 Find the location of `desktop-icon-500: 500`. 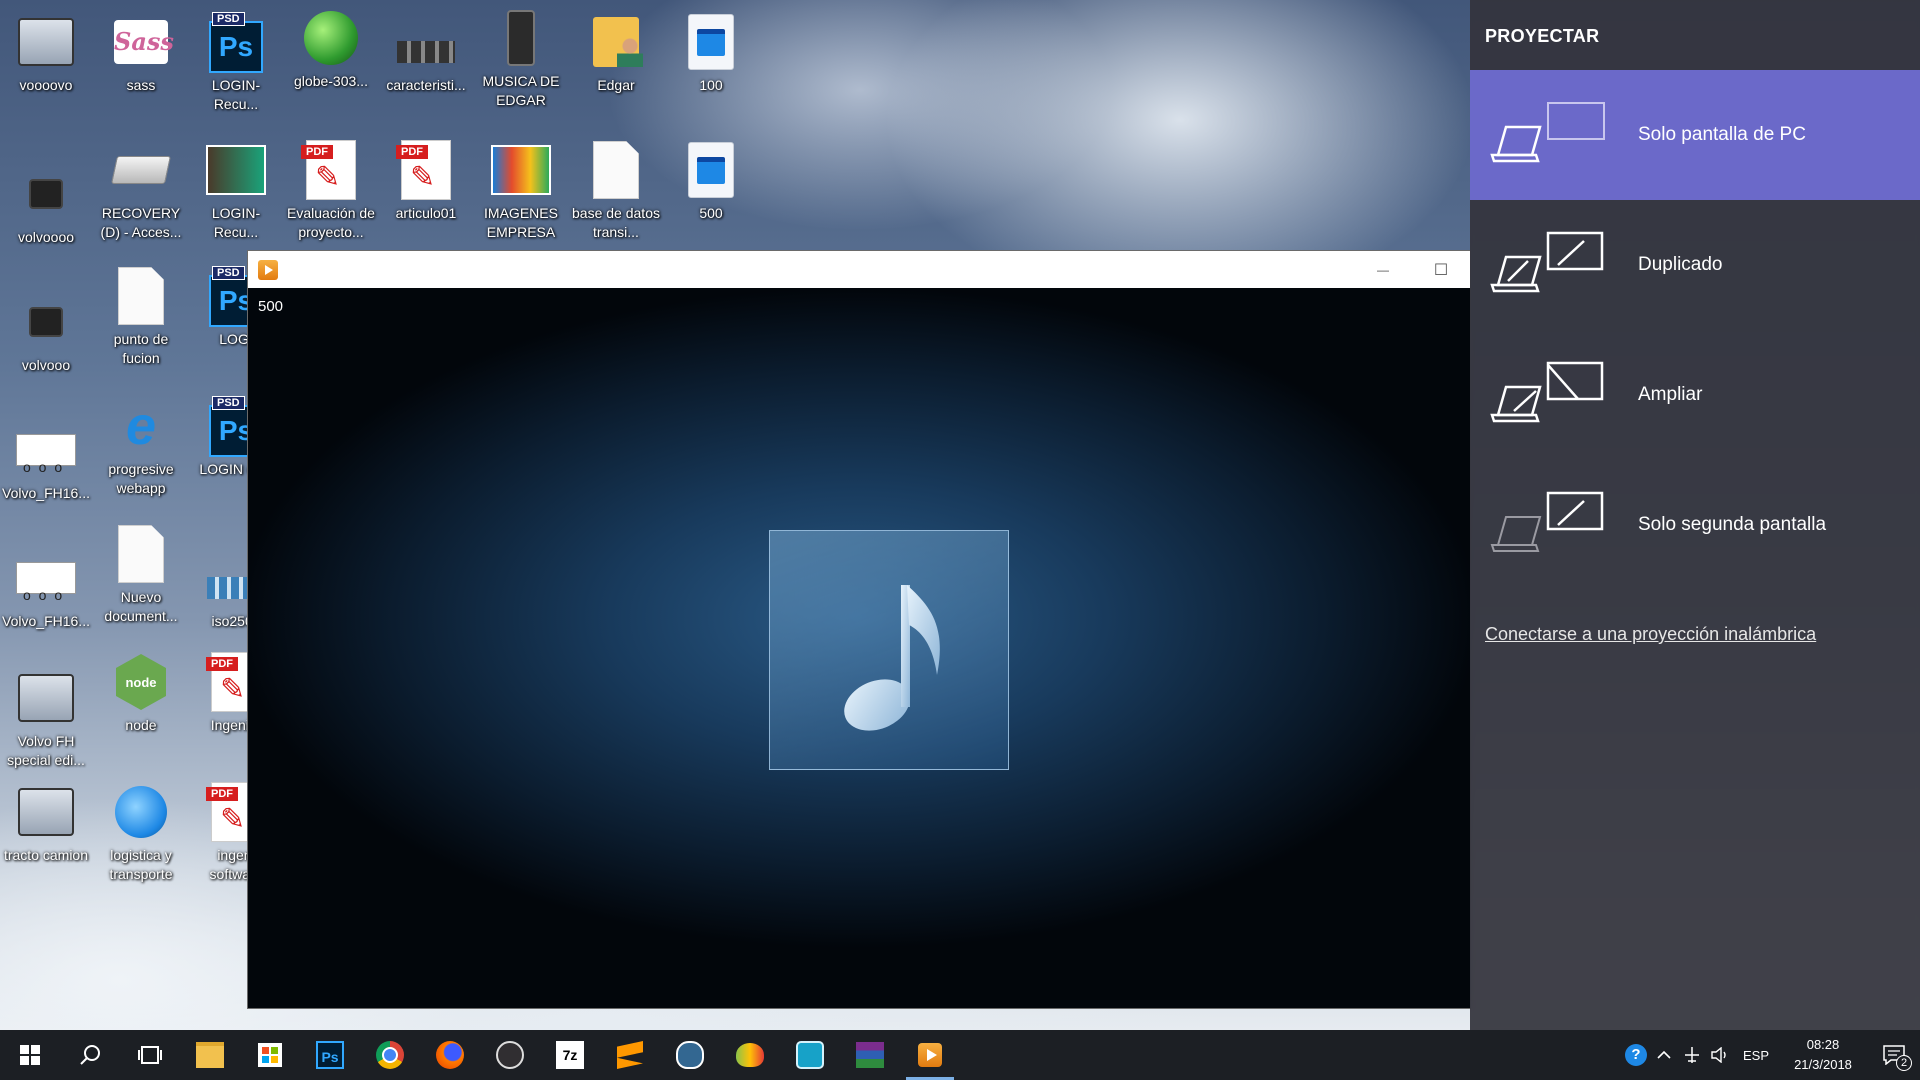

desktop-icon-500: 500 is located at coordinates (711, 181).